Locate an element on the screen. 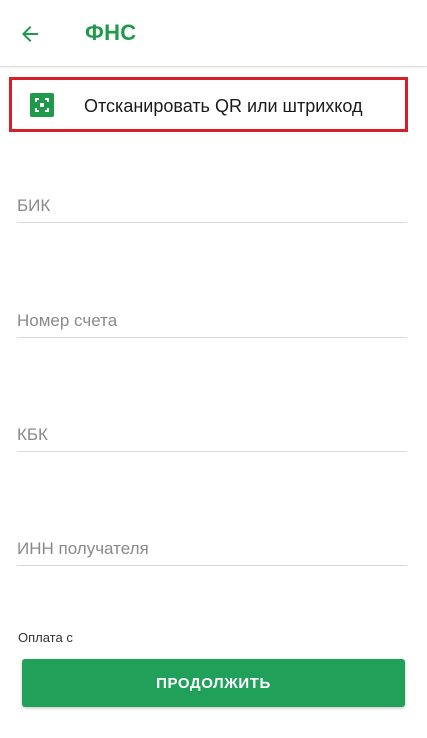  kbk-field: КБК is located at coordinates (212, 432).